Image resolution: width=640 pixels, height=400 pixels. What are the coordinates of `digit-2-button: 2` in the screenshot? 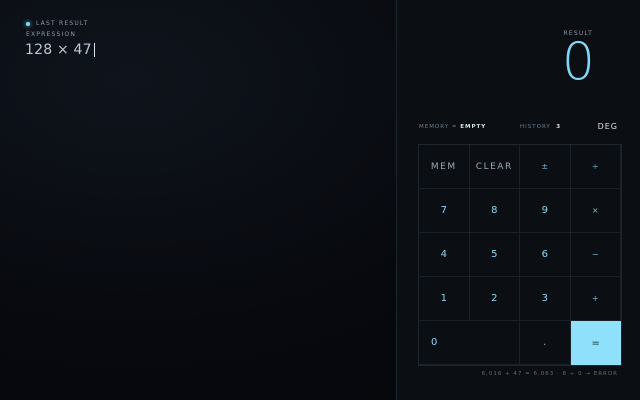 It's located at (494, 299).